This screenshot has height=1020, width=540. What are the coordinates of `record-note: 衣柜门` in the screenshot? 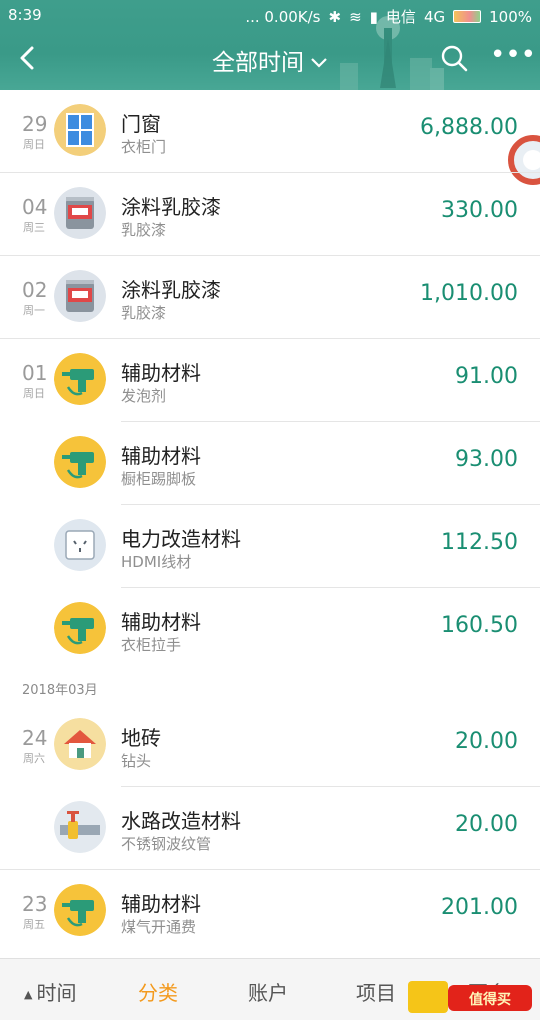 It's located at (144, 147).